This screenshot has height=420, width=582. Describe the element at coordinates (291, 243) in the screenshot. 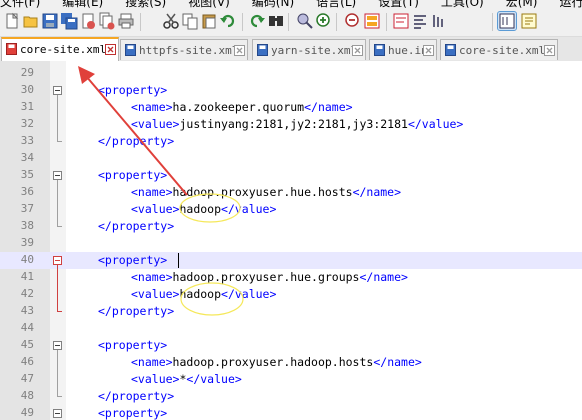

I see `code-line: 39` at that location.